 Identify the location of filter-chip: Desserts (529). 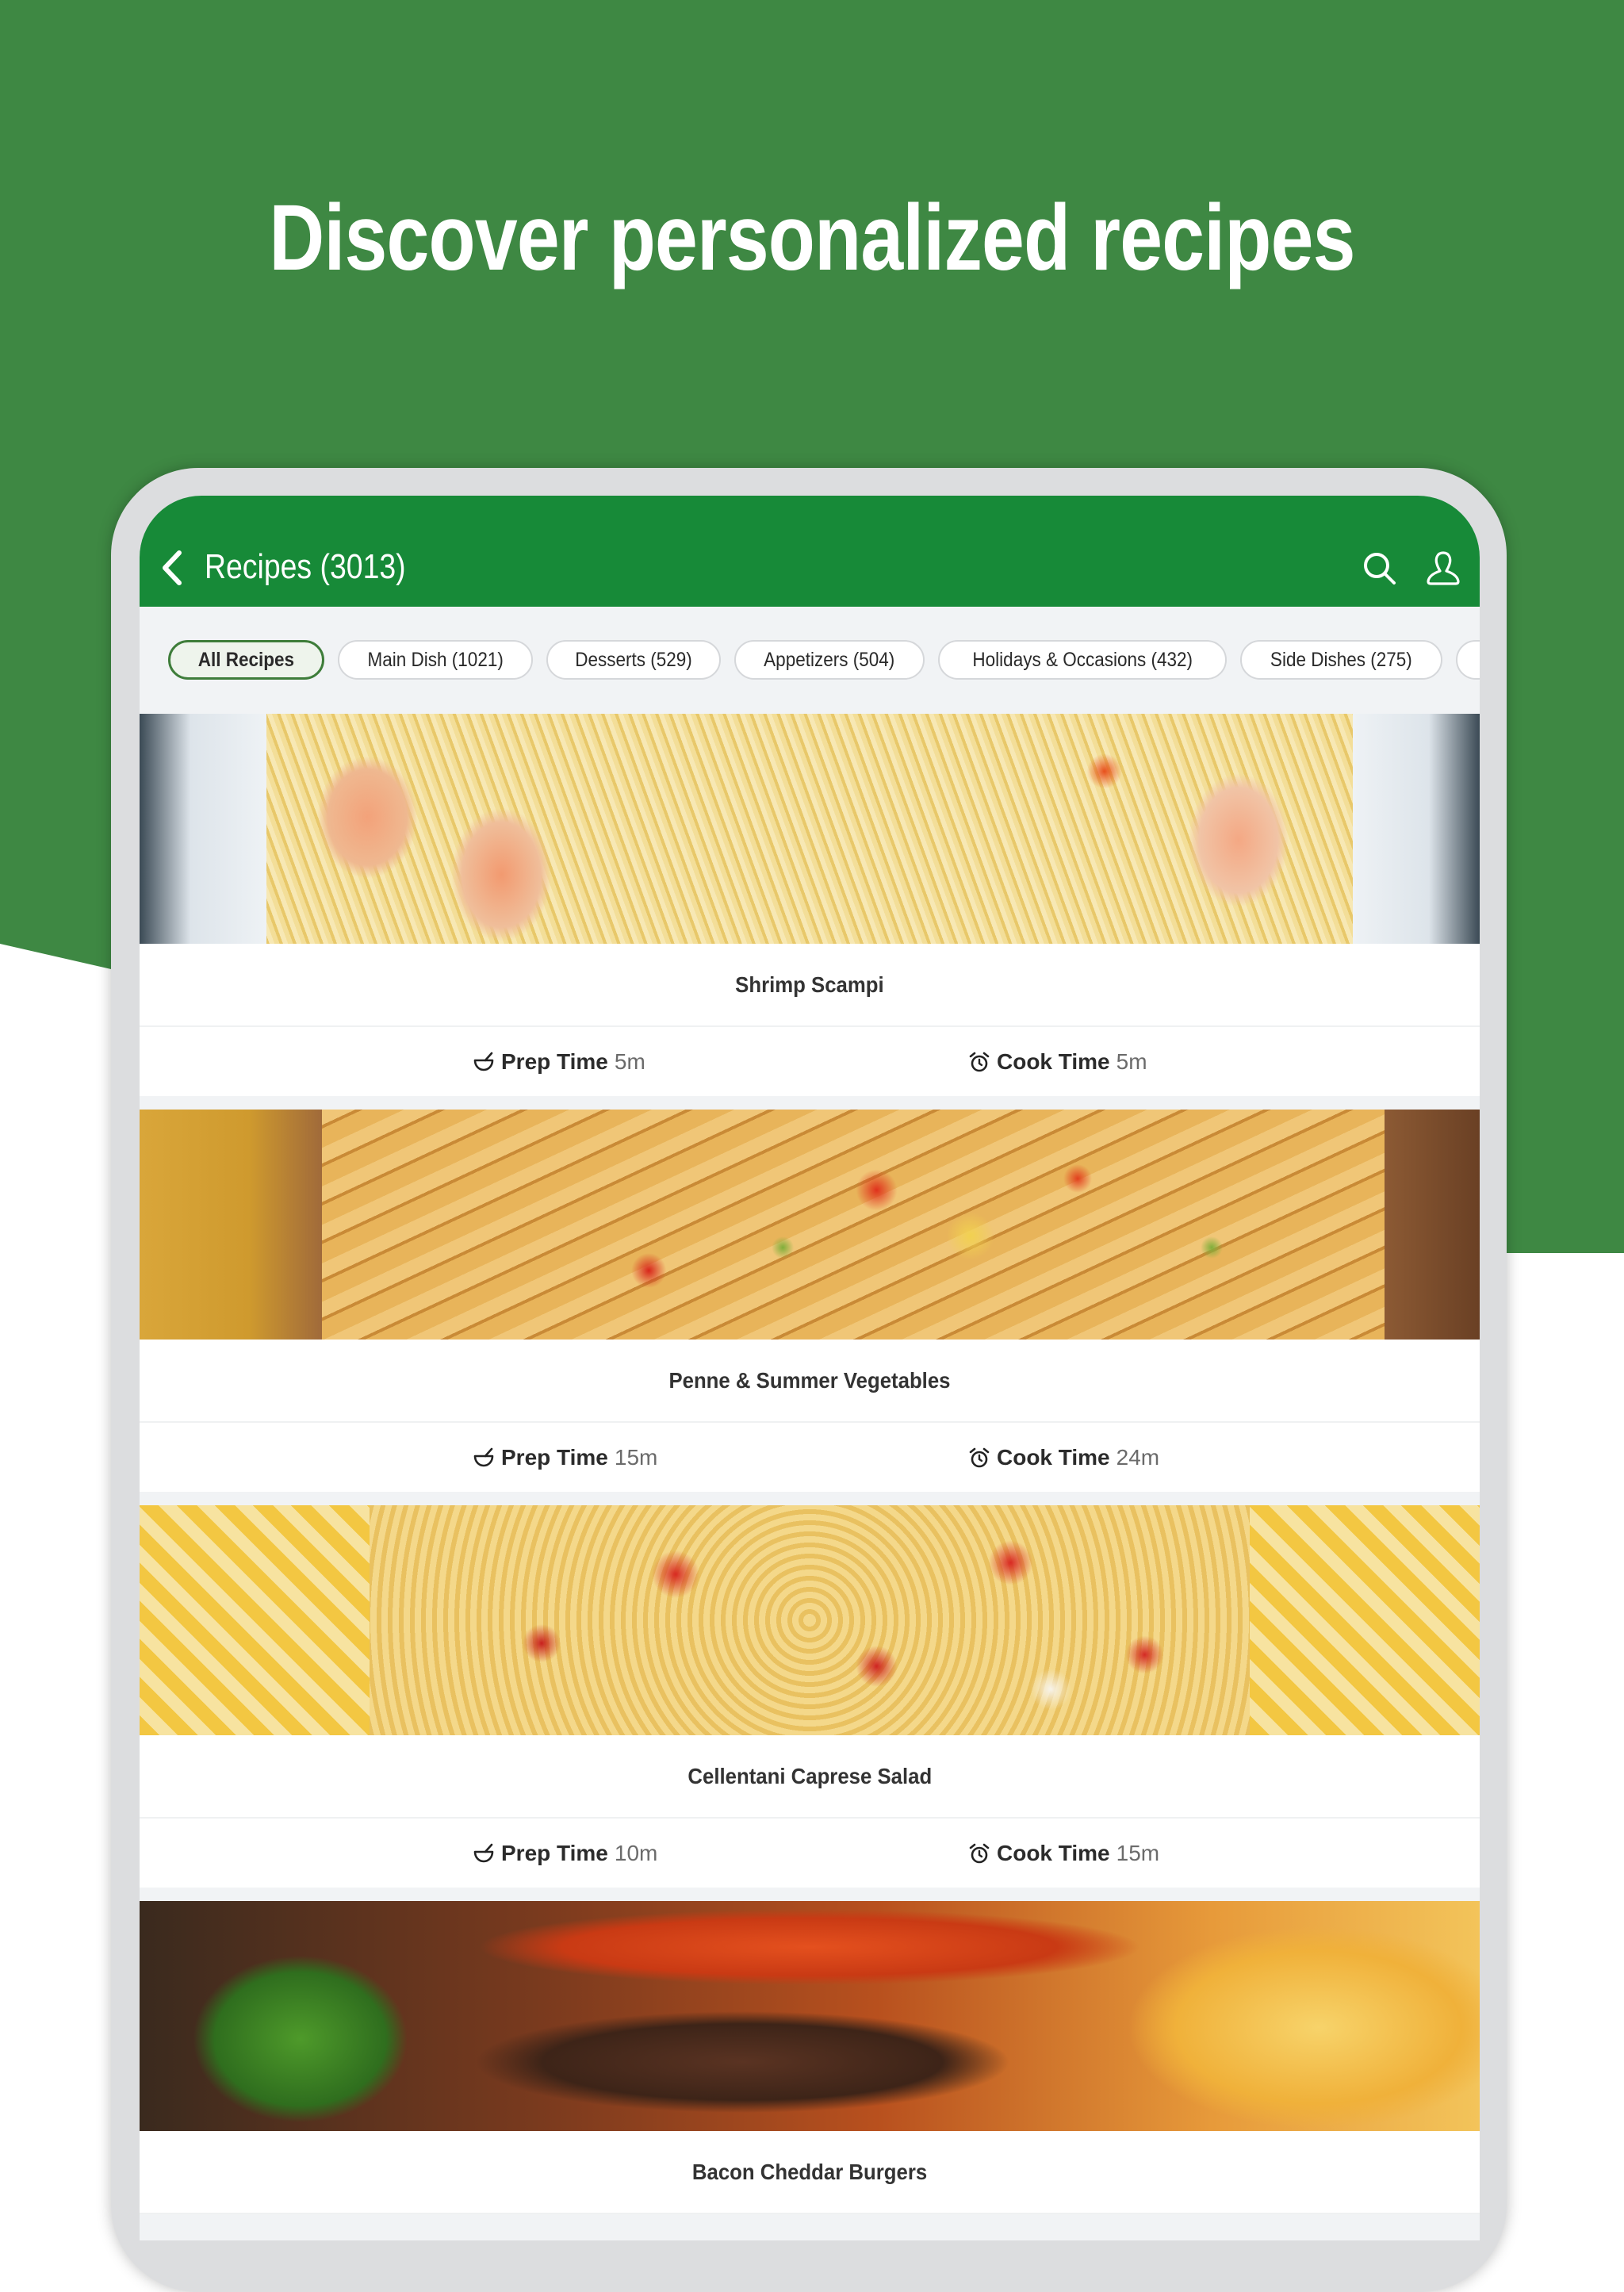
(634, 660).